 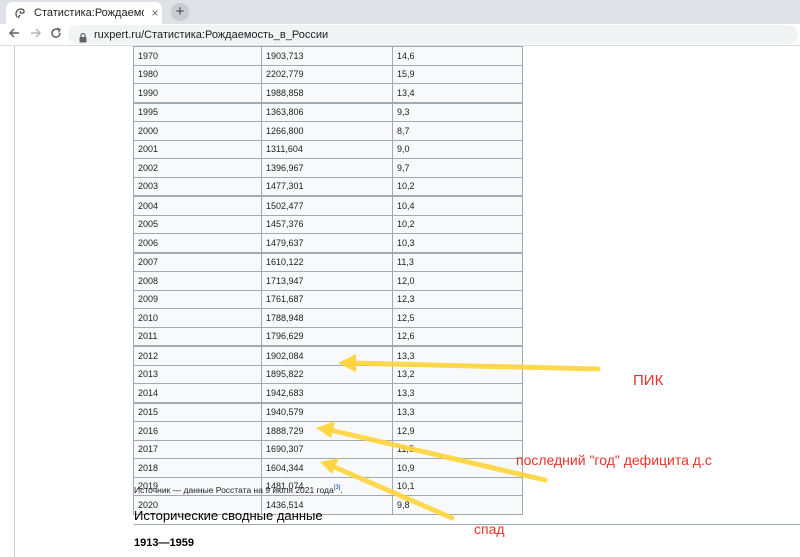 I want to click on births-cell: 1940,579, so click(x=327, y=411).